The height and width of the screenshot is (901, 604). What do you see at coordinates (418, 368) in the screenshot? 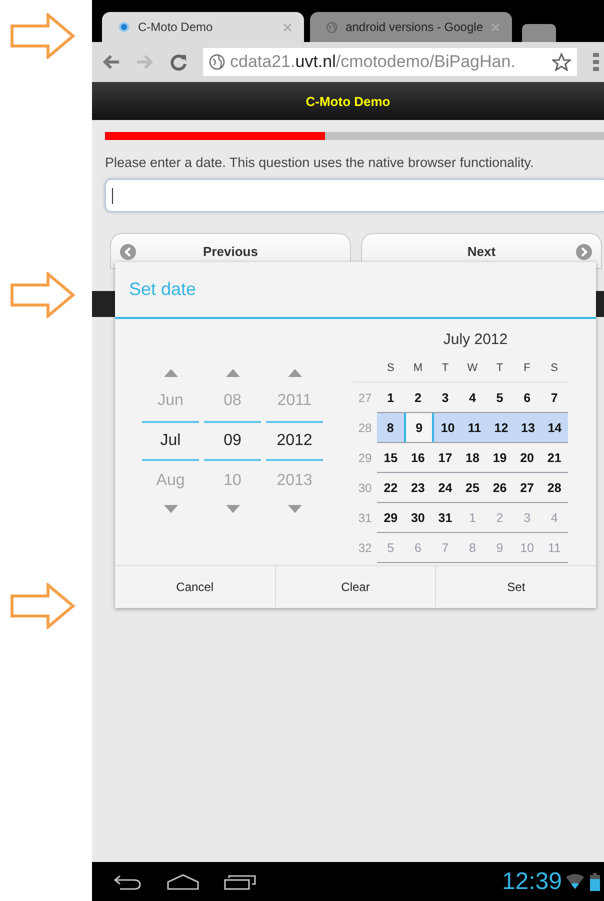
I see `weekday-label: M` at bounding box center [418, 368].